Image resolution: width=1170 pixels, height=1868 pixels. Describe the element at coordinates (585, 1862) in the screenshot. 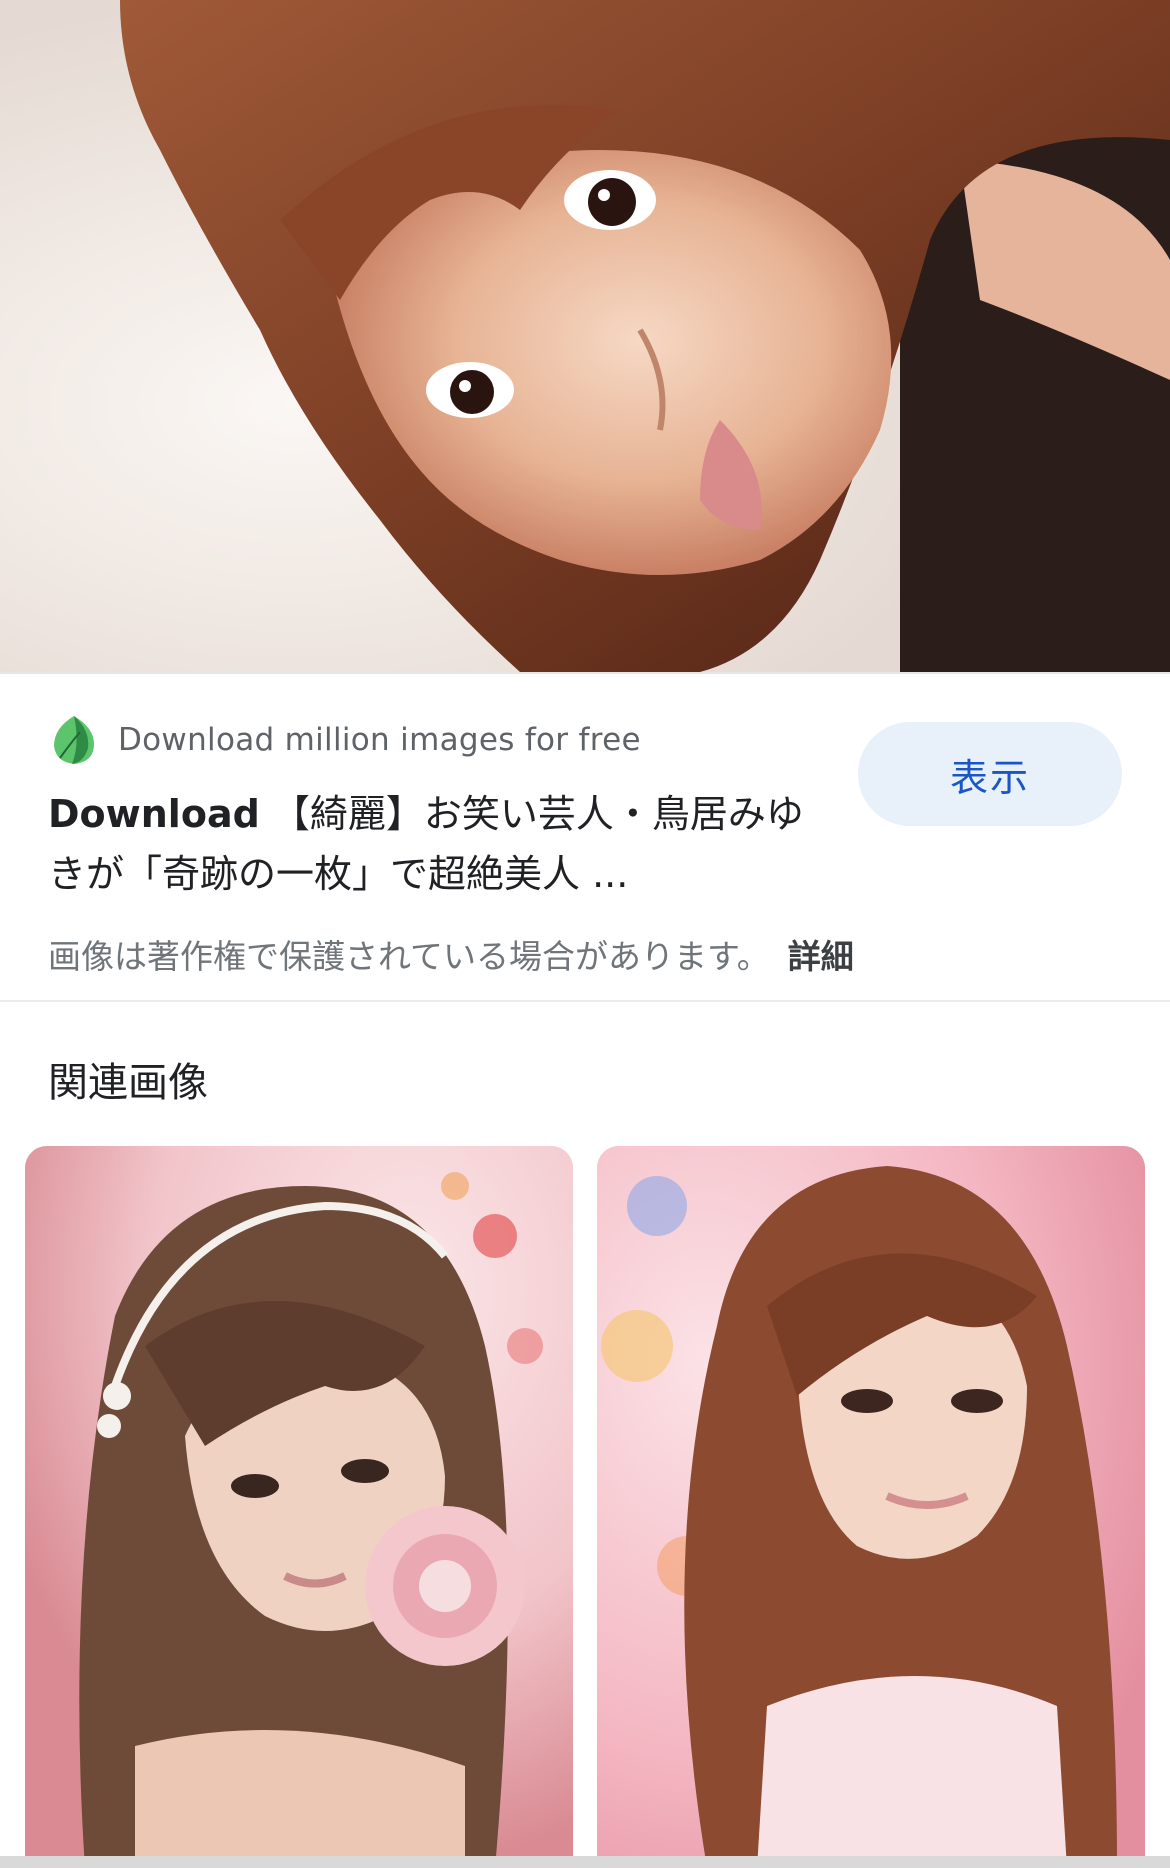

I see `bottom-bar` at that location.